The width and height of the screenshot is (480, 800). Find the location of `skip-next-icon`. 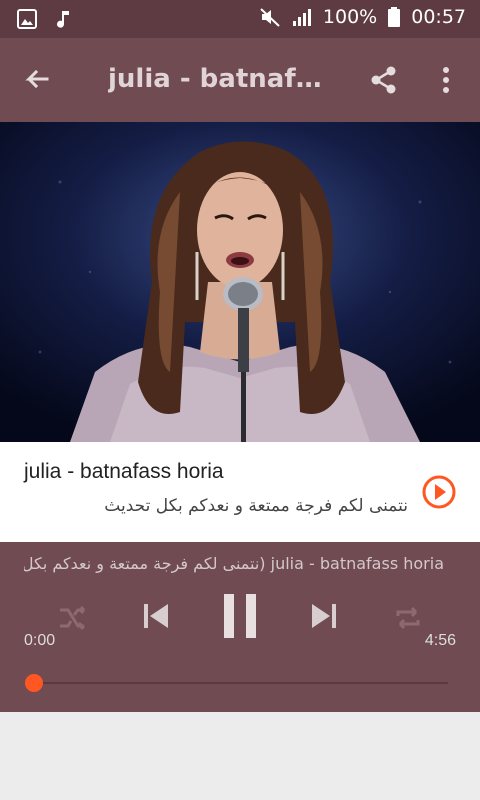

skip-next-icon is located at coordinates (324, 616).